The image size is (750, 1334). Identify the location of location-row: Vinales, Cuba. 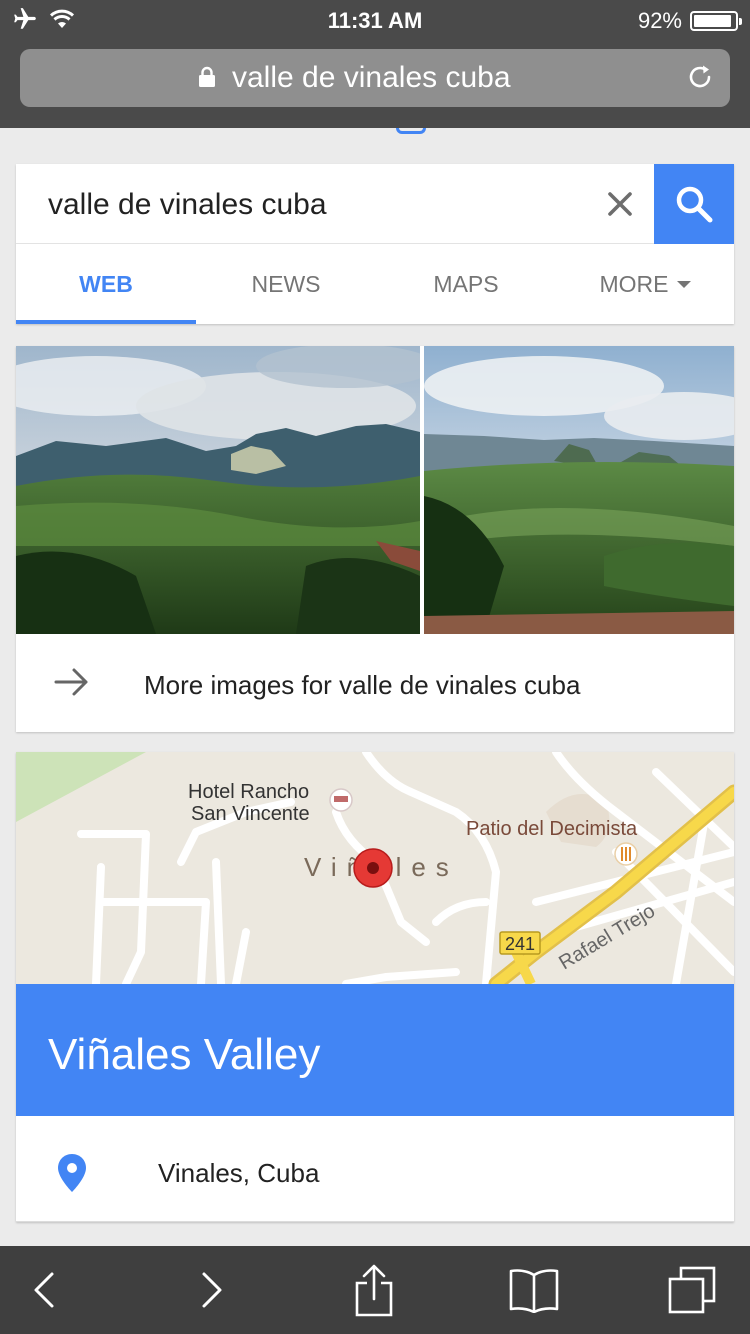
(375, 1169).